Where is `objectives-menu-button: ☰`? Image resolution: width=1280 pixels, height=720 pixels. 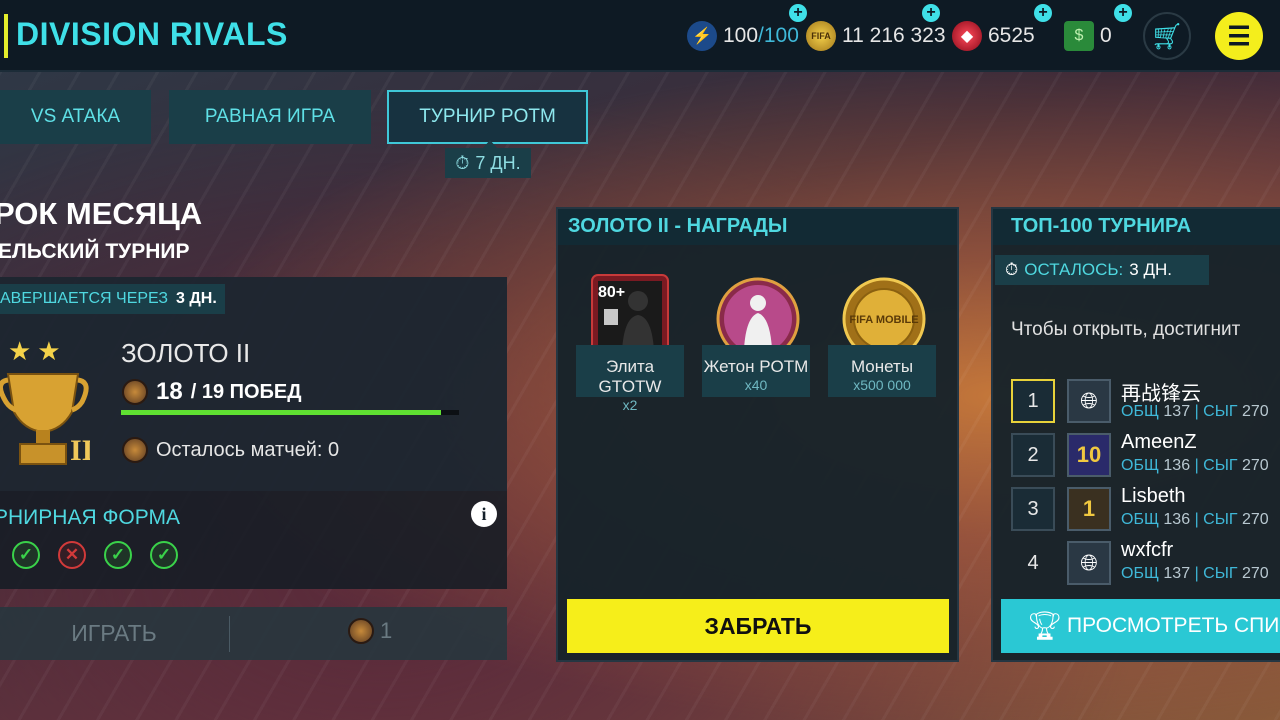
objectives-menu-button: ☰ is located at coordinates (1239, 36).